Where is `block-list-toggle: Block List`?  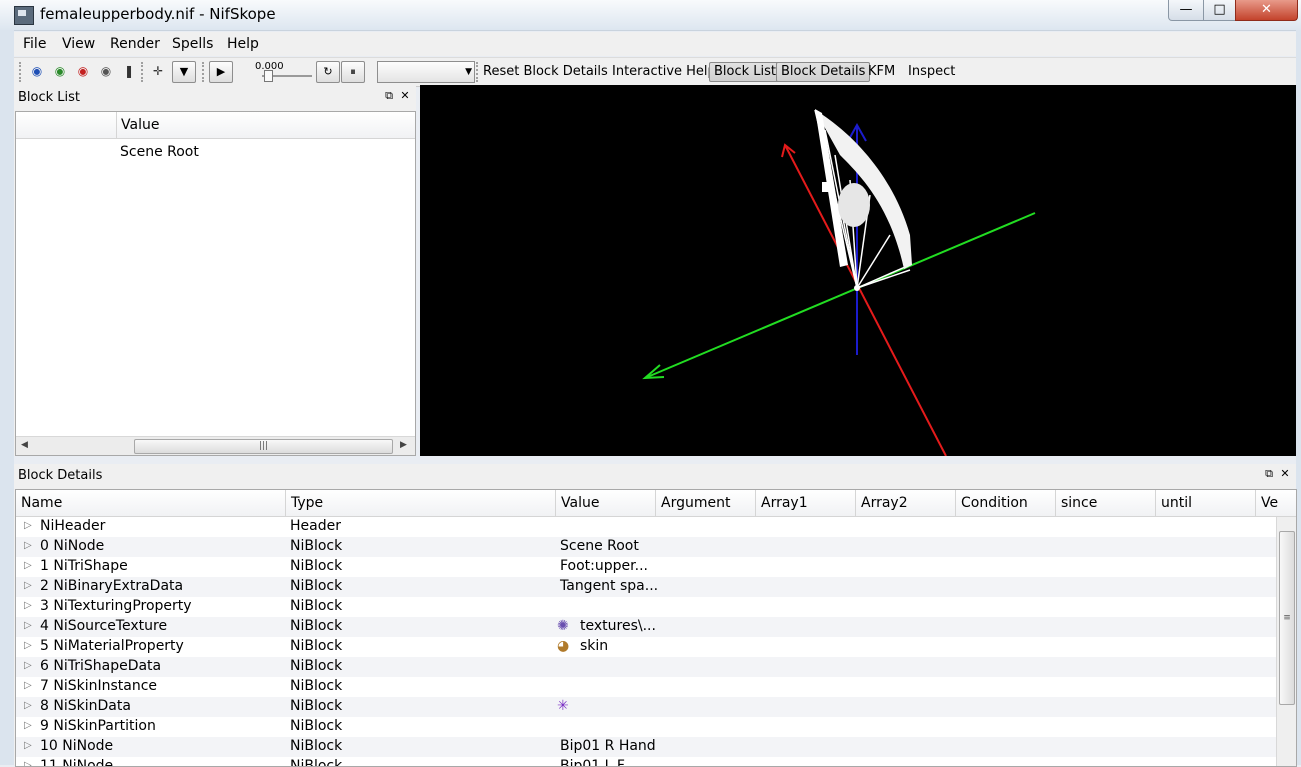
block-list-toggle: Block List is located at coordinates (745, 72).